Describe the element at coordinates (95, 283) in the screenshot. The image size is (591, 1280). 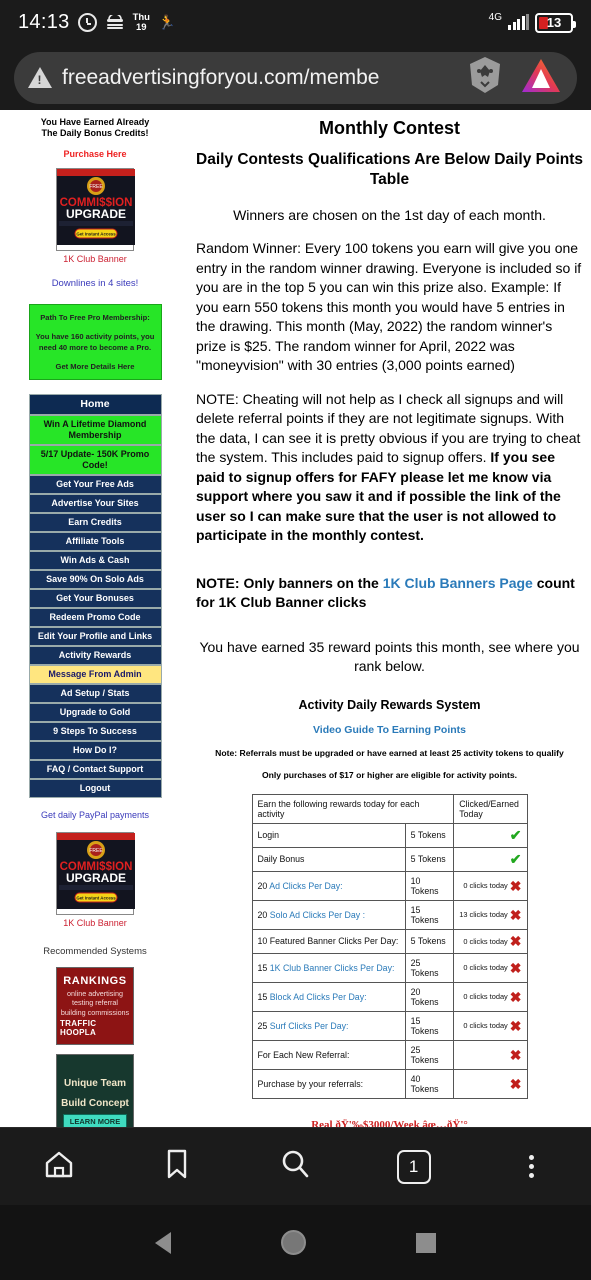
I see `downlines-link: Downlines in 4 sites!` at that location.